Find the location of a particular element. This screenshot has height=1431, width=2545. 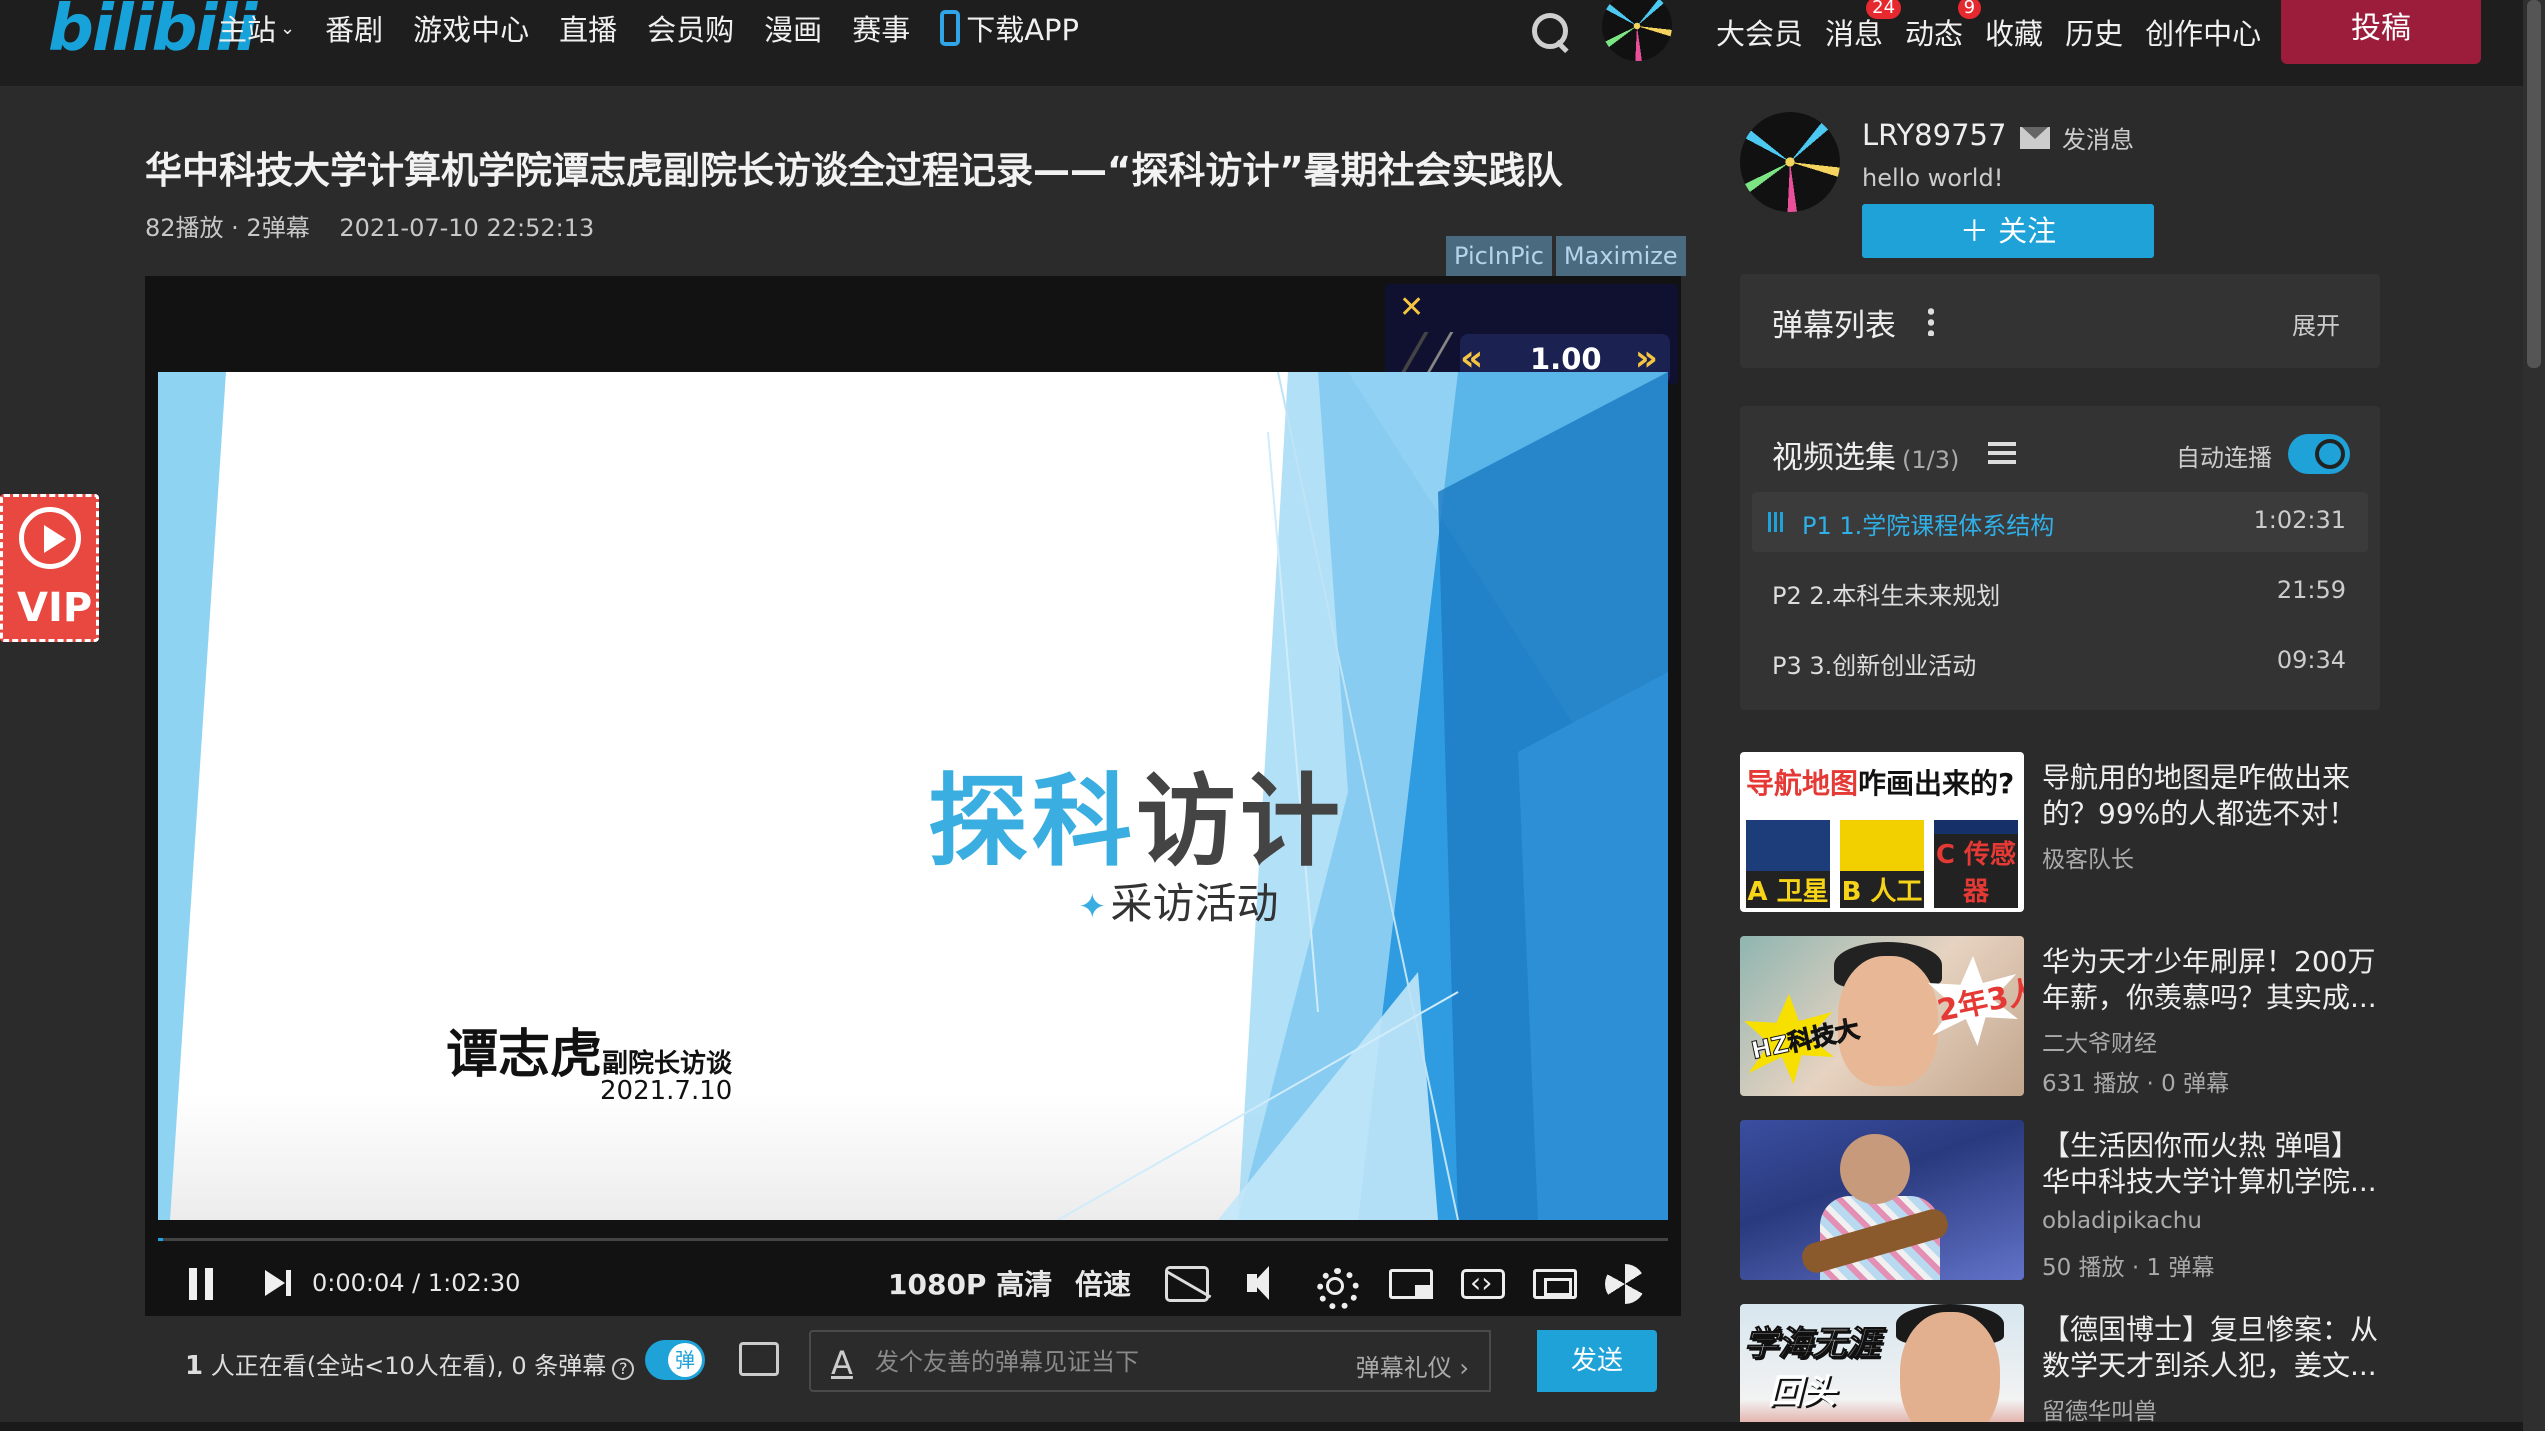

video-thumbnail is located at coordinates (1882, 1200).